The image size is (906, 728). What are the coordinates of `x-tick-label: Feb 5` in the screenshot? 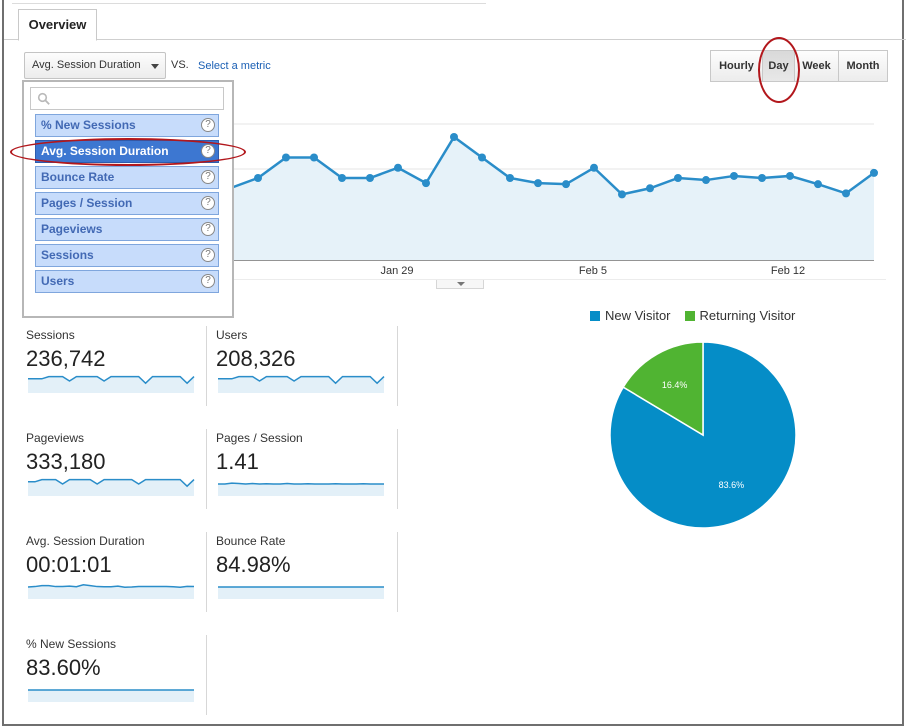 It's located at (593, 271).